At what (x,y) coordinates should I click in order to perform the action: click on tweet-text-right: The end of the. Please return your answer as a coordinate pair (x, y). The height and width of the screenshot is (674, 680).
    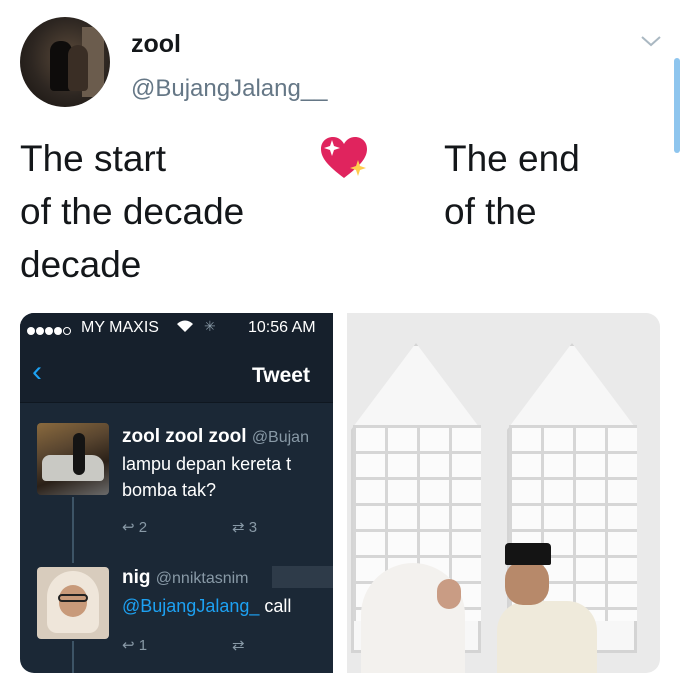
    Looking at the image, I should click on (512, 185).